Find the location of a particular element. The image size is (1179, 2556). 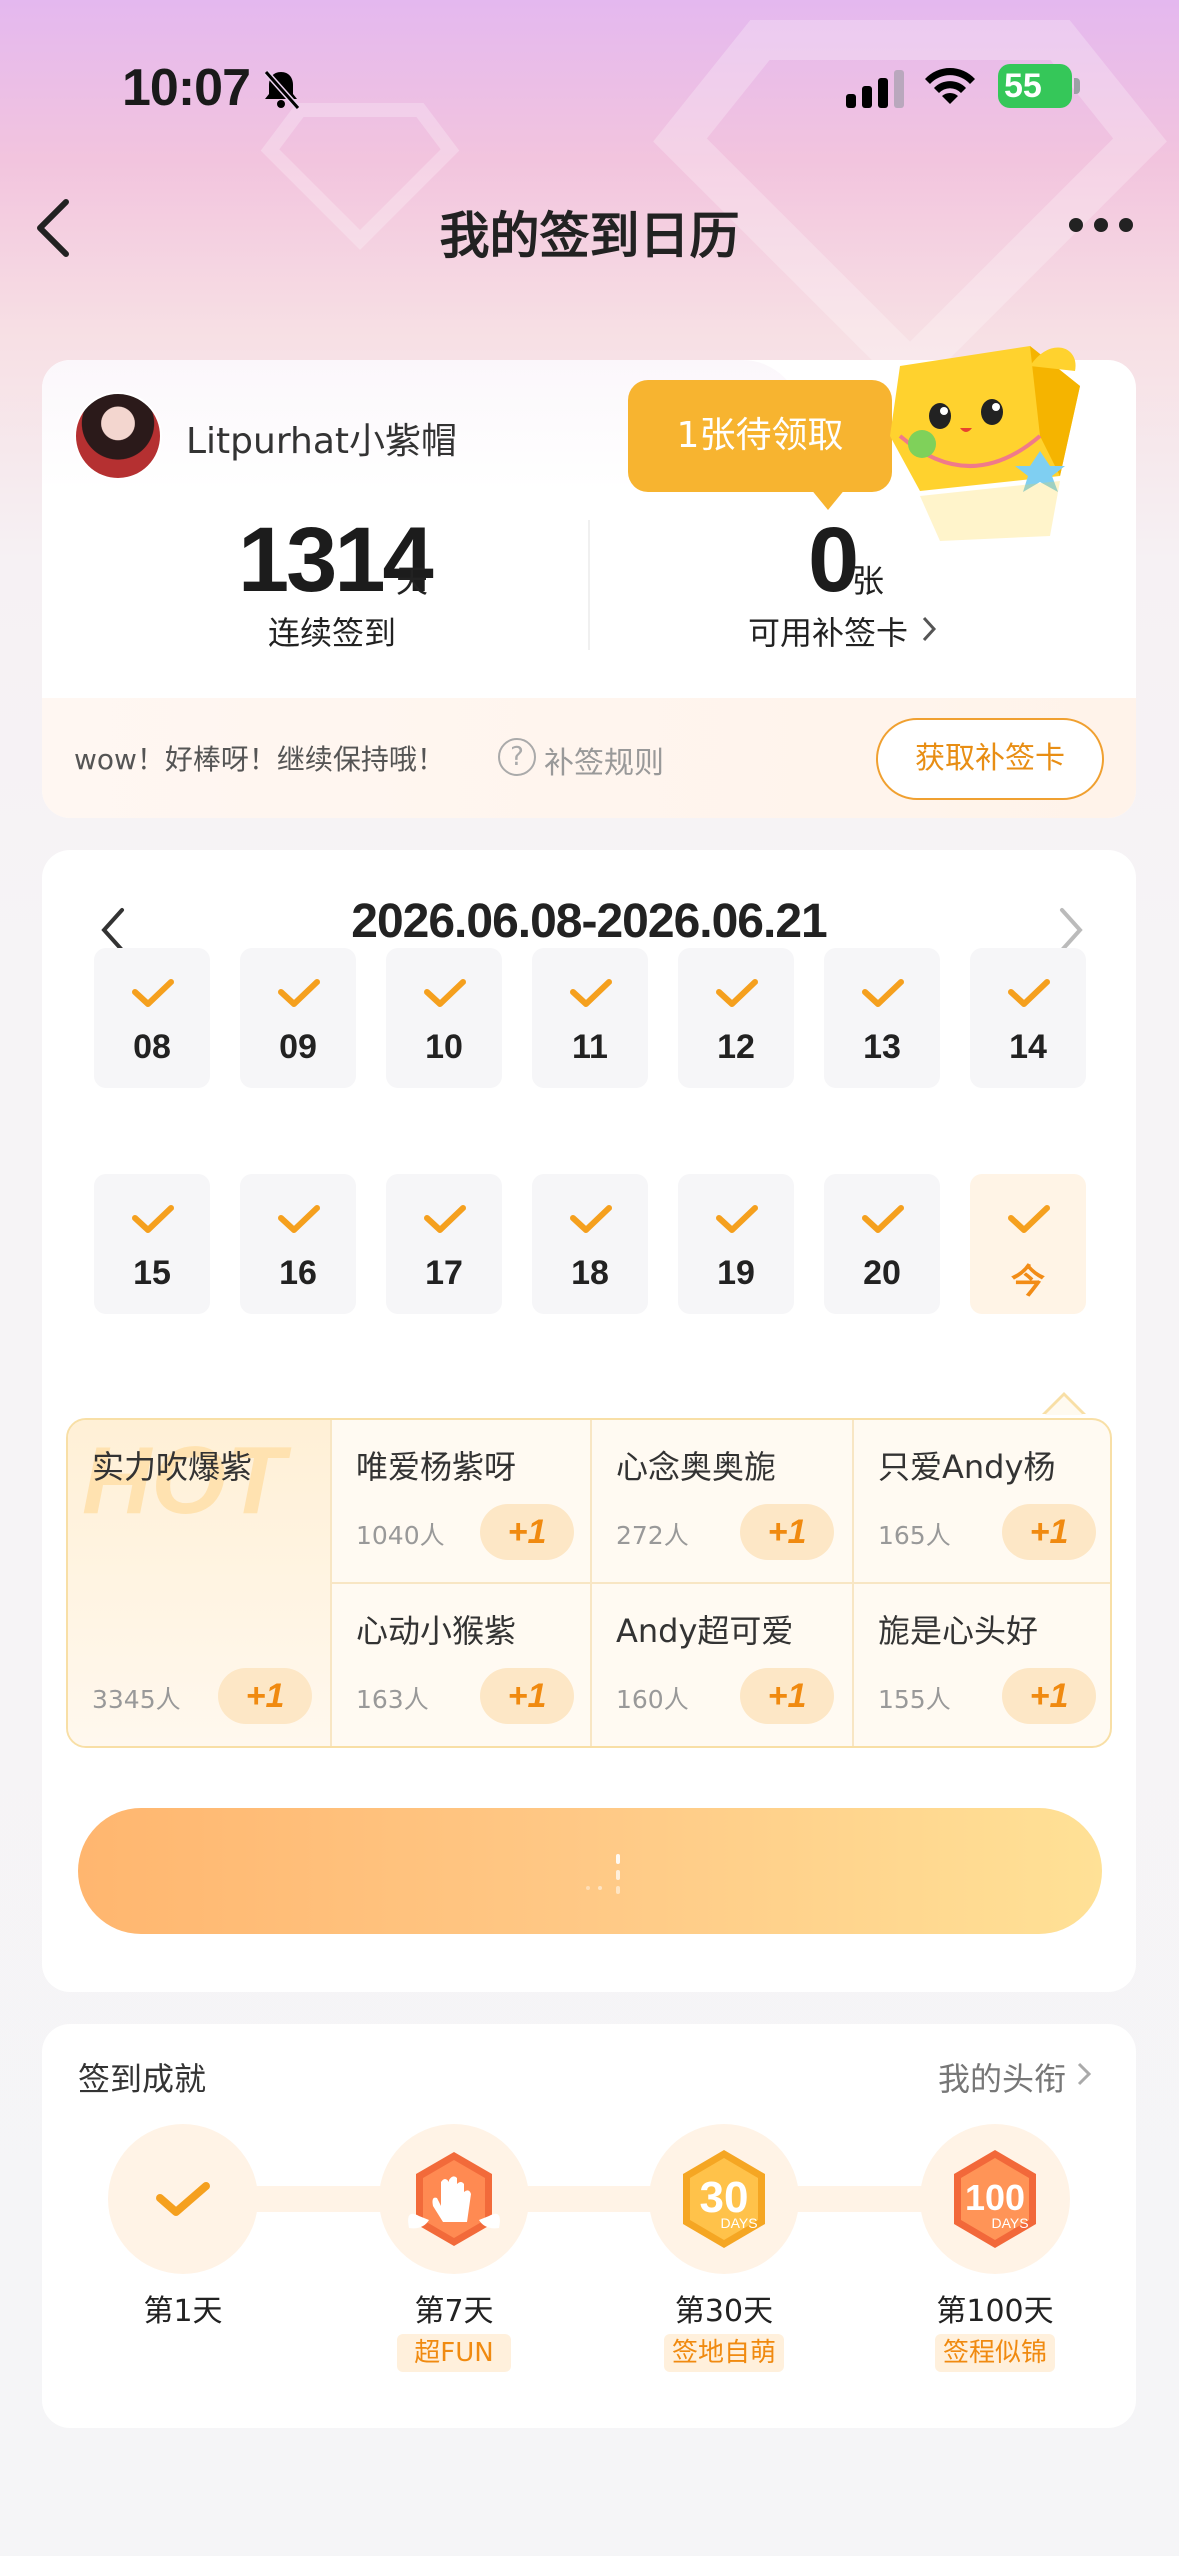

badge-100-text: 100 is located at coordinates (995, 2197).